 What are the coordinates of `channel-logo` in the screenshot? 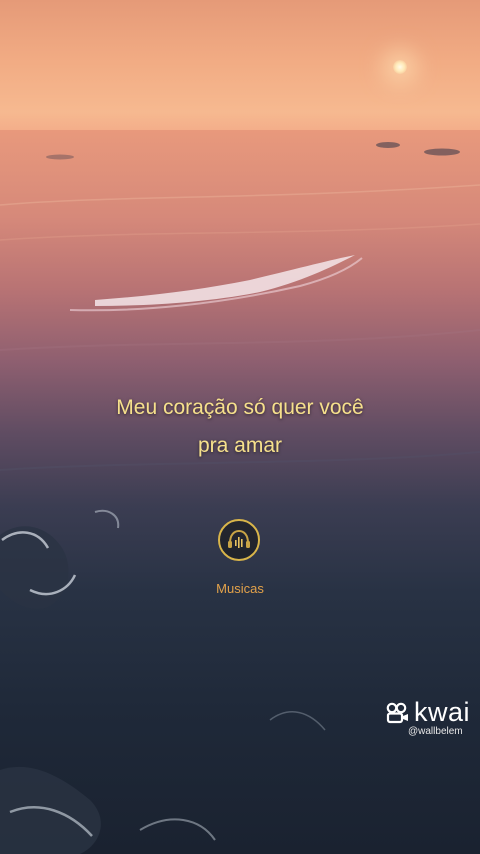 It's located at (239, 540).